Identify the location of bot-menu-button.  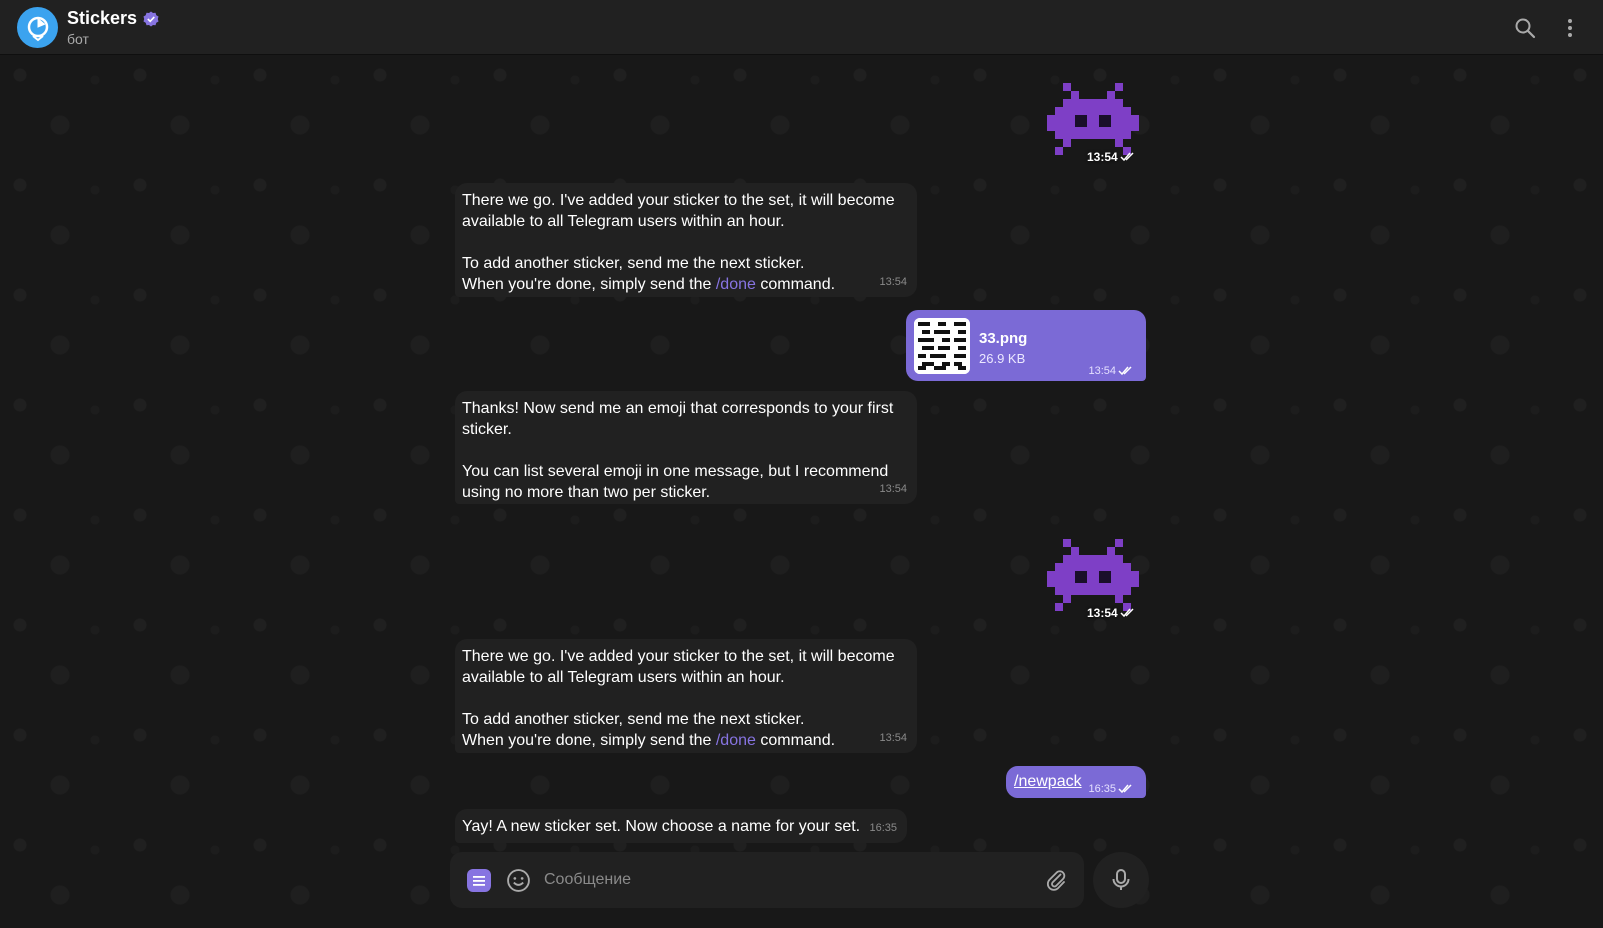
(479, 880).